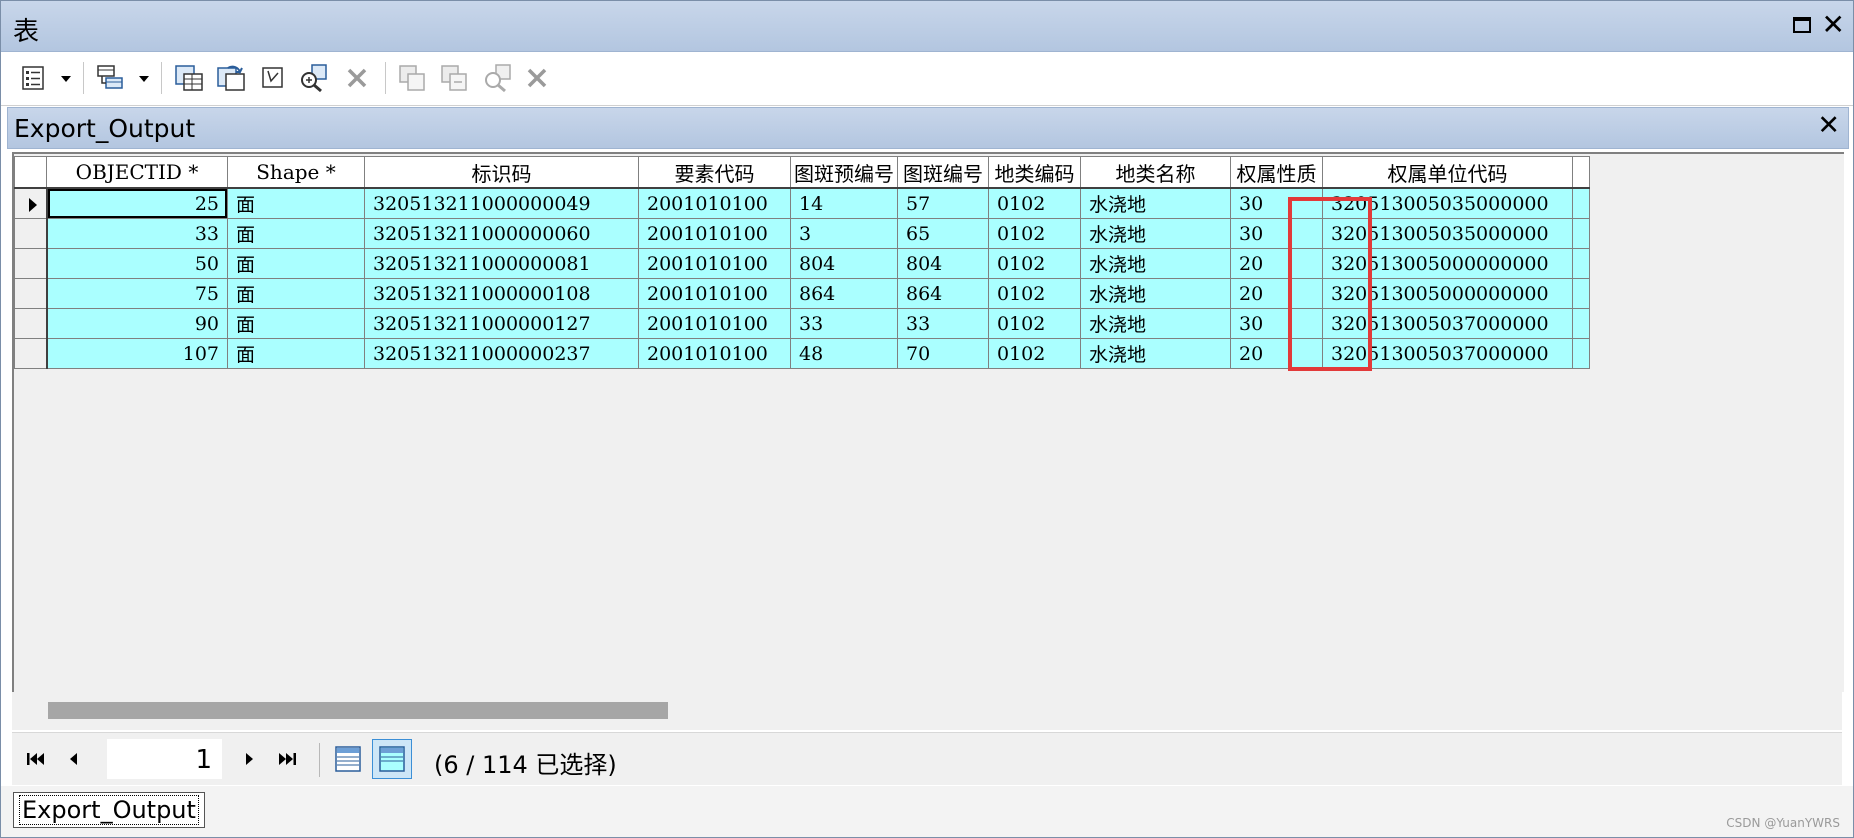 The width and height of the screenshot is (1854, 838). Describe the element at coordinates (501, 233) in the screenshot. I see `table-cell: 320513211000000060` at that location.